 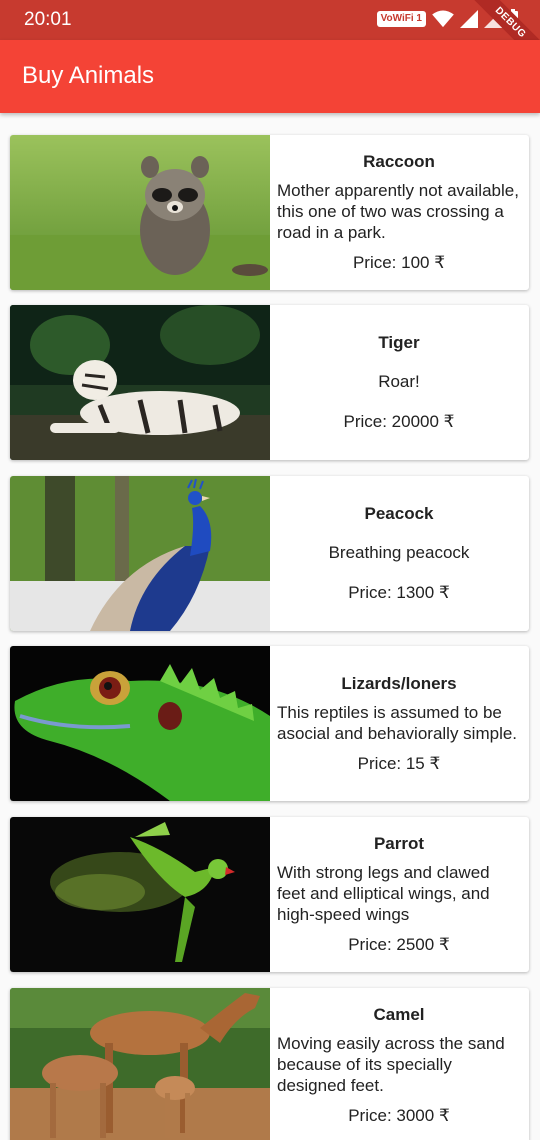 What do you see at coordinates (399, 843) in the screenshot?
I see `animal-name: Parrot` at bounding box center [399, 843].